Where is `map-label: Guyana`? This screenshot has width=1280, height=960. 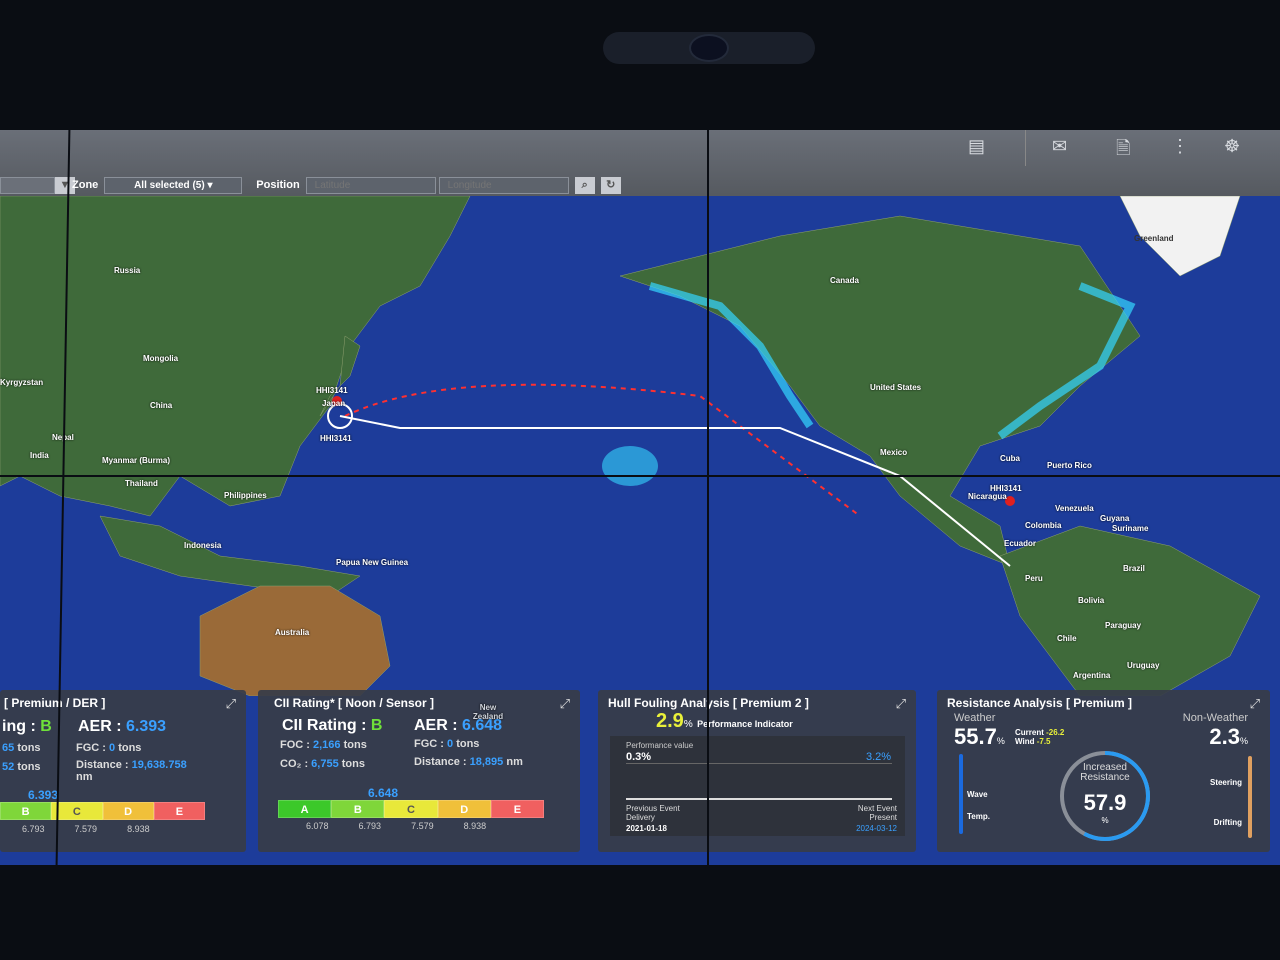 map-label: Guyana is located at coordinates (1115, 518).